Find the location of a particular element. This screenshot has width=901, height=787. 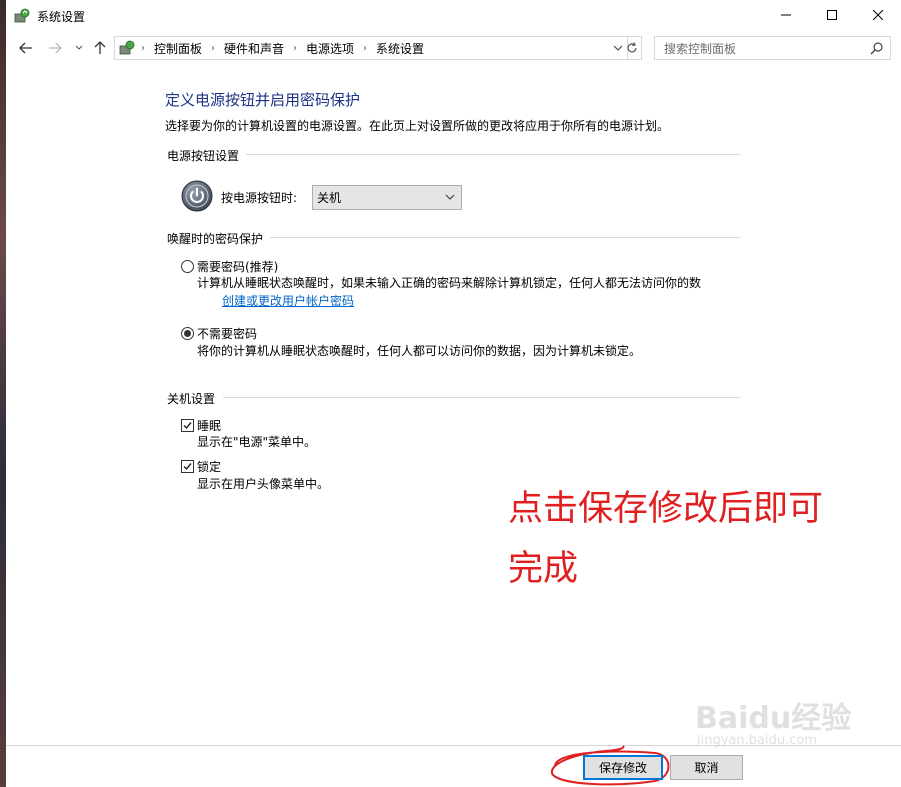

password-section-heading: 唤醒时的密码保护 is located at coordinates (215, 239).